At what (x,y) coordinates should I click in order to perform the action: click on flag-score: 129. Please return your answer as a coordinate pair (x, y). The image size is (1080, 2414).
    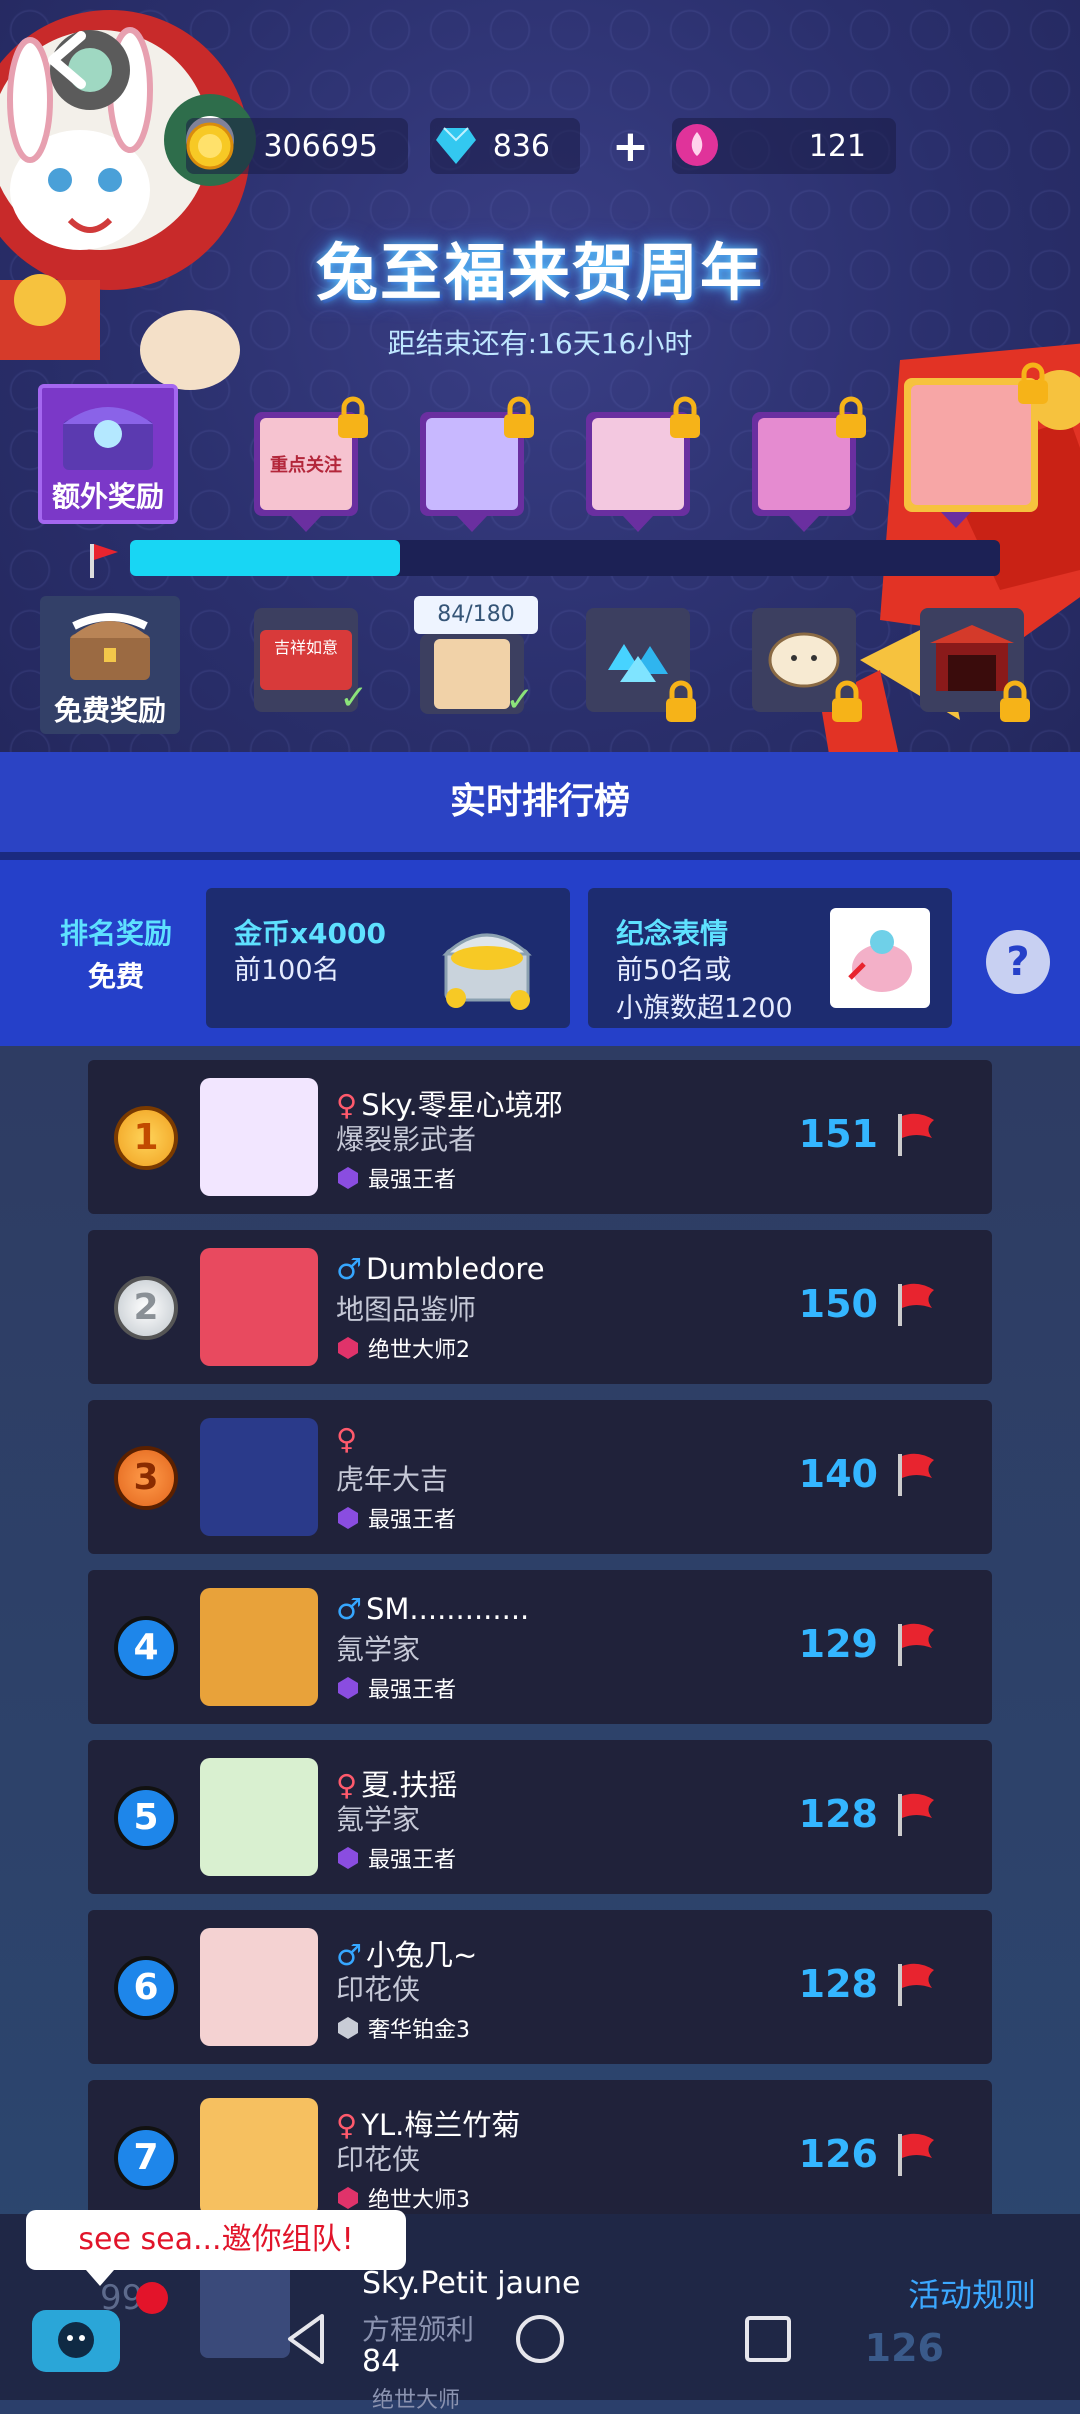
    Looking at the image, I should click on (838, 1644).